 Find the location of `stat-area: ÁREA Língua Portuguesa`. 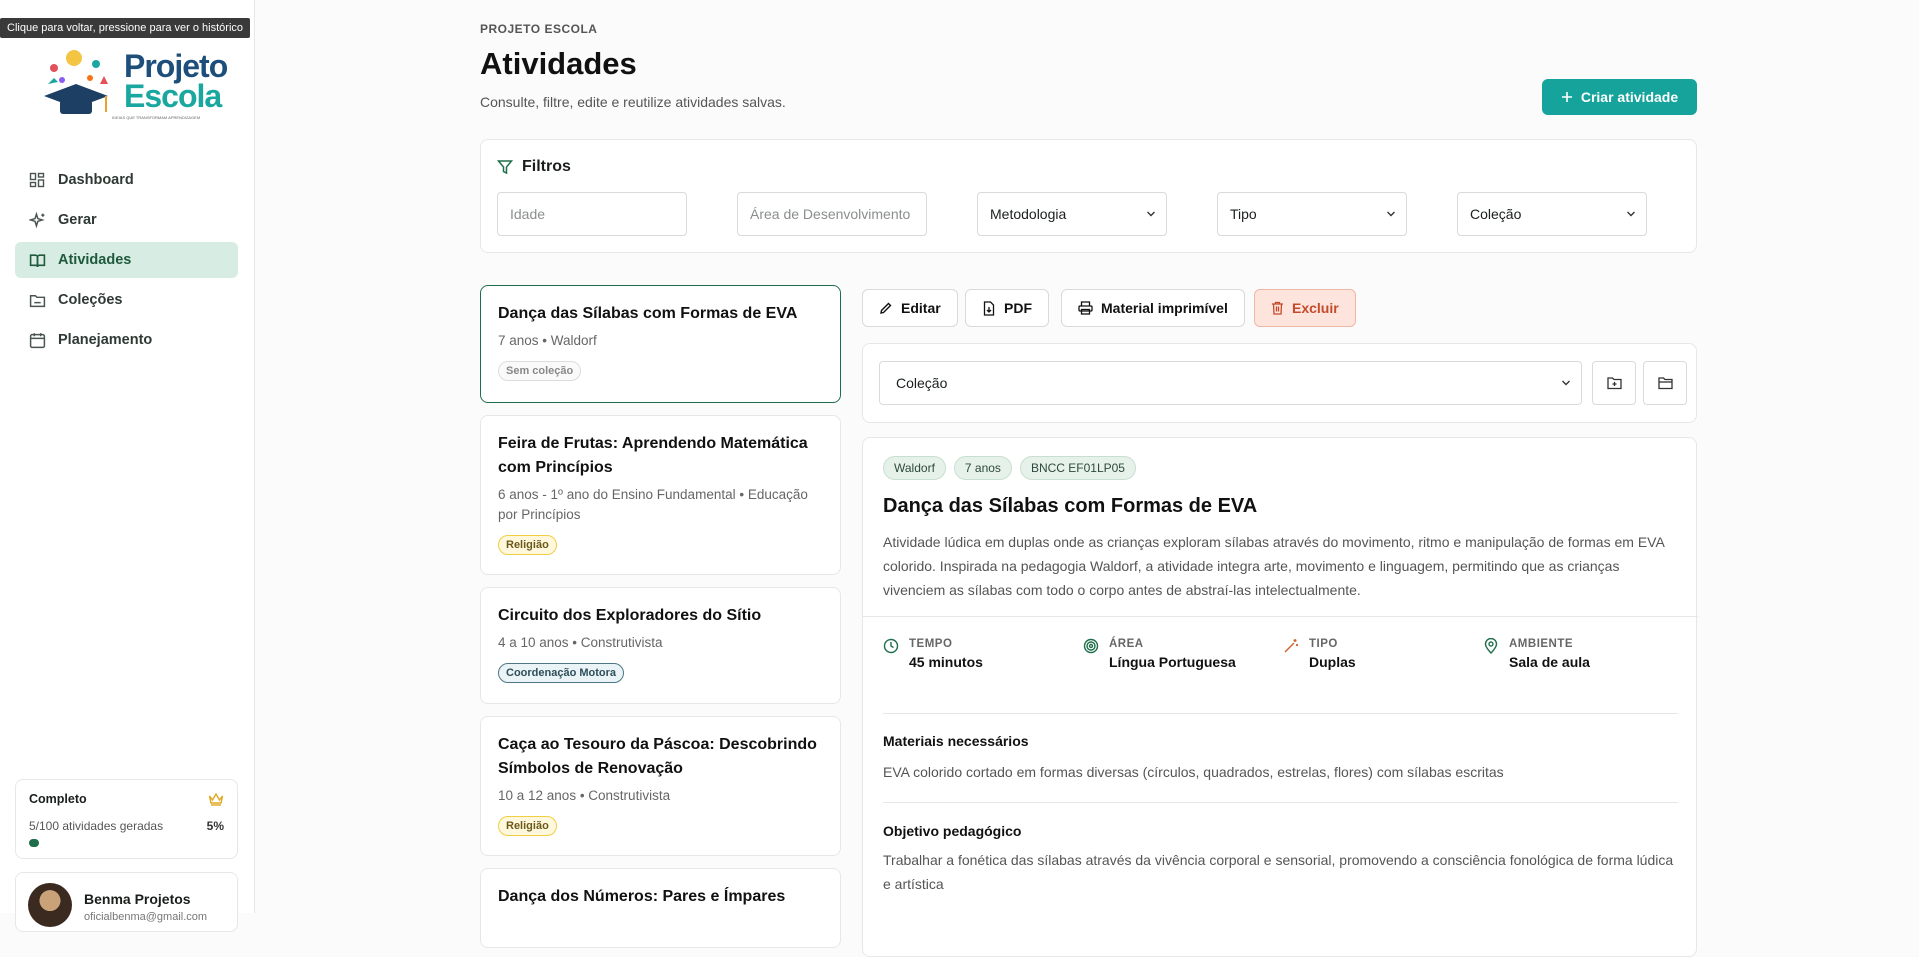

stat-area: ÁREA Língua Portuguesa is located at coordinates (1159, 654).